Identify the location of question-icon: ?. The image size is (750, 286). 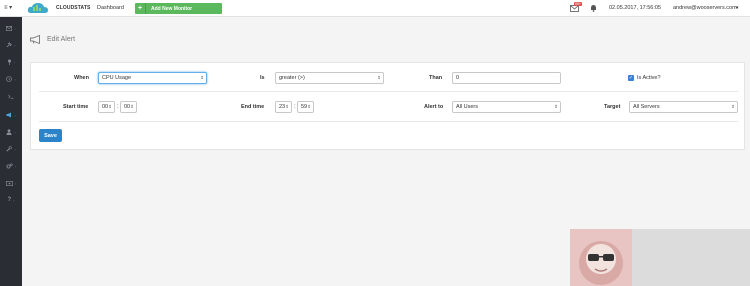
(9, 200).